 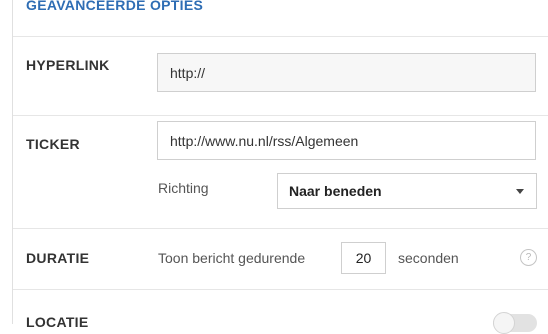 I want to click on section-title: GEAVANCEERDE OPTIES, so click(x=115, y=6).